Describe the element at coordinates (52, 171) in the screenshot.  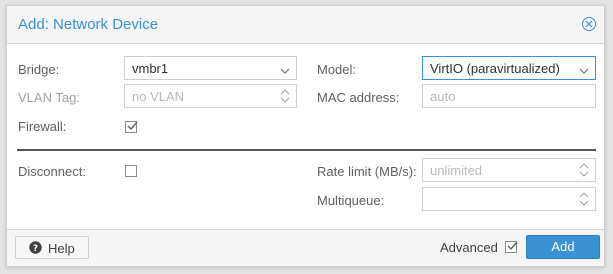
I see `disconnect-label: Disconnect:` at that location.